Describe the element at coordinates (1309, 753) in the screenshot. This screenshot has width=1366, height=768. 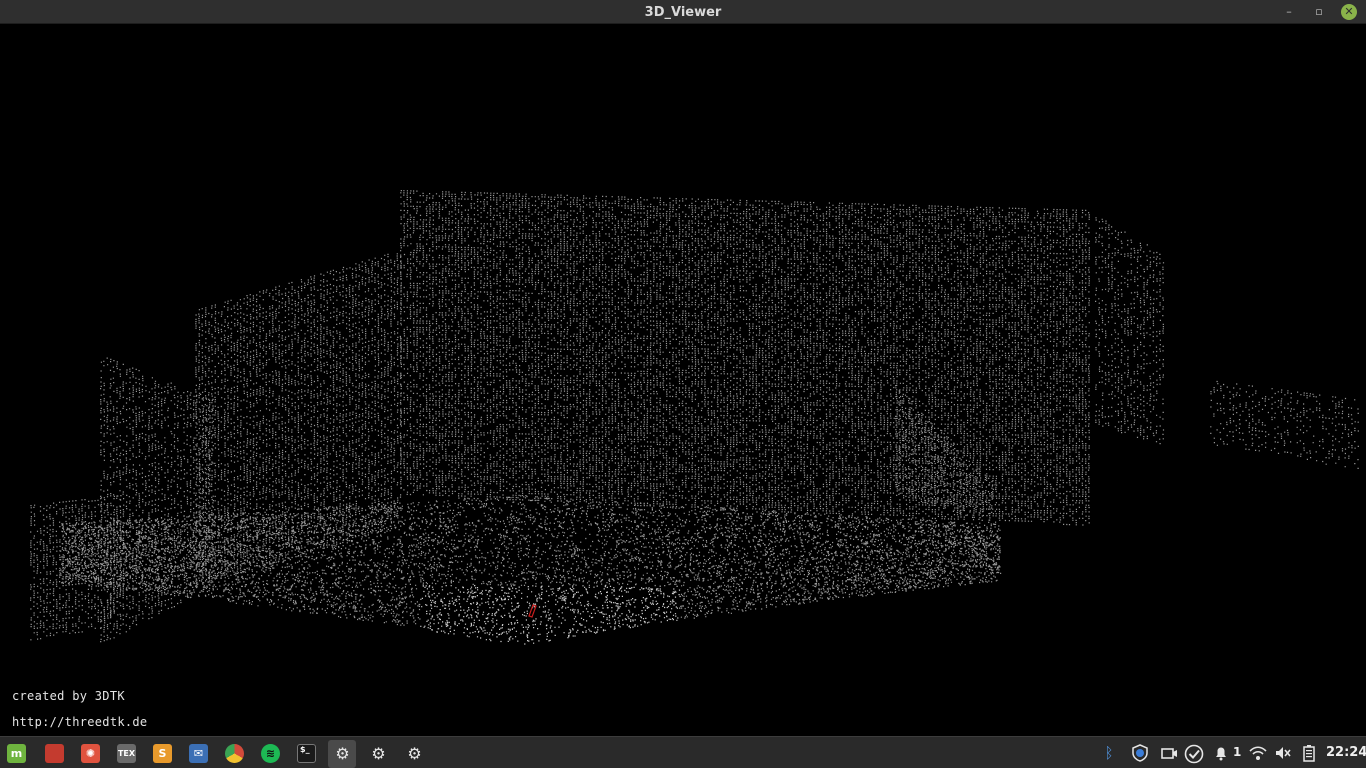
I see `battery-icon` at that location.